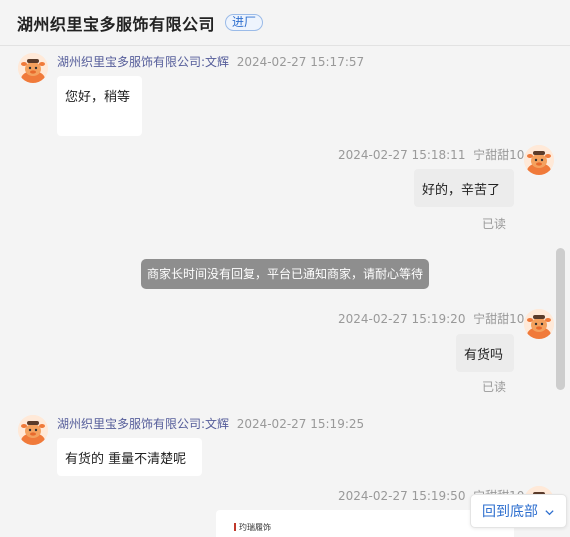  I want to click on message-meta: 湖州织里宝多服饰有限公司:文辉 2024-02-27 15:19:25, so click(210, 423).